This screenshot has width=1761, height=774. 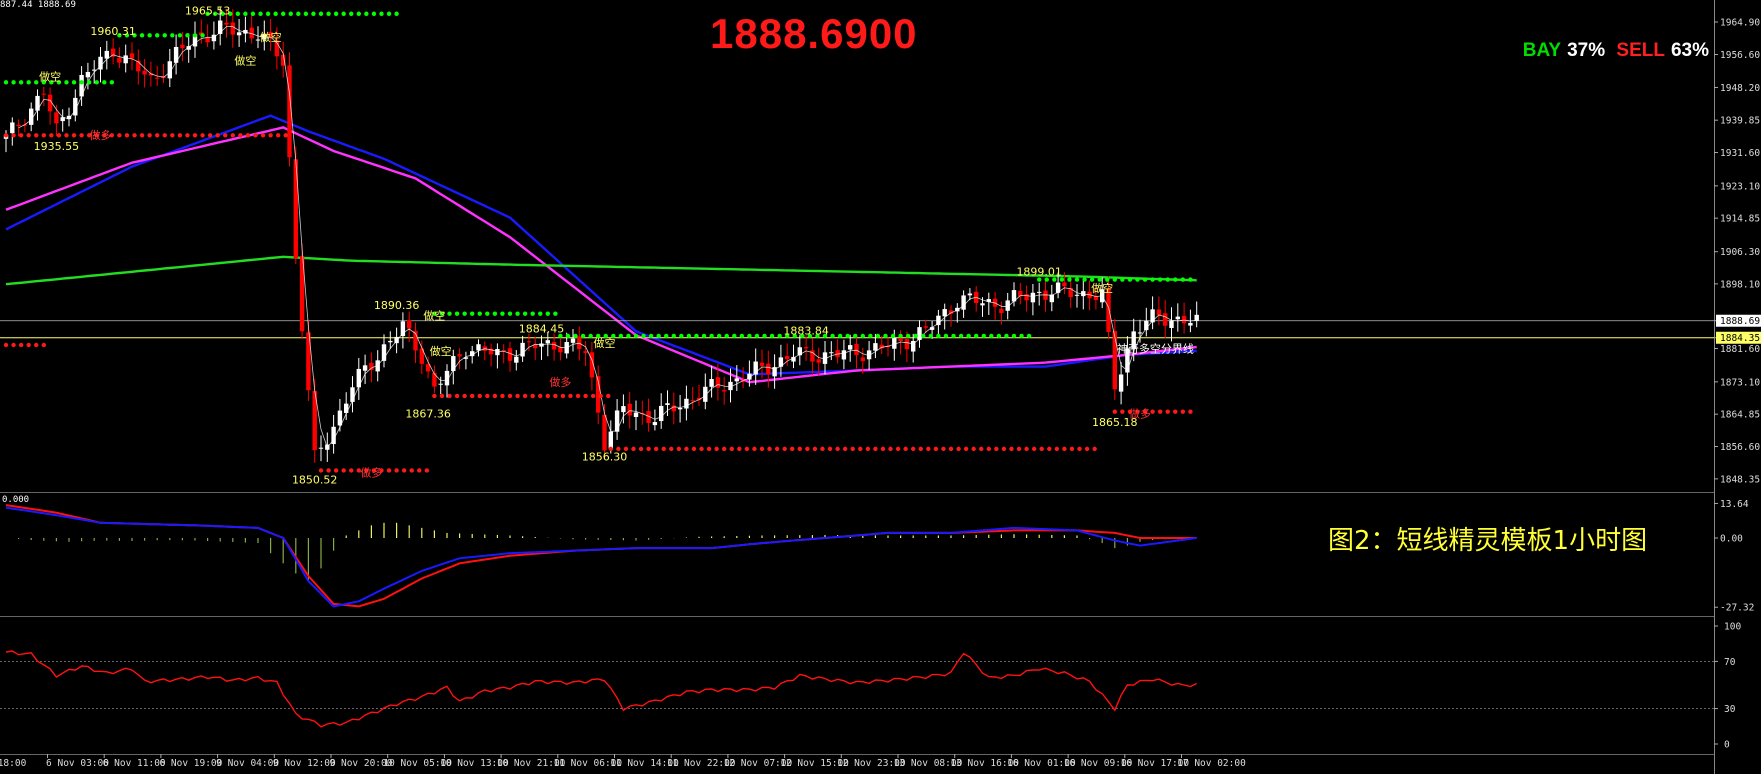 What do you see at coordinates (190, 763) in the screenshot?
I see `time-tick-label: 6 Nov 19:00` at bounding box center [190, 763].